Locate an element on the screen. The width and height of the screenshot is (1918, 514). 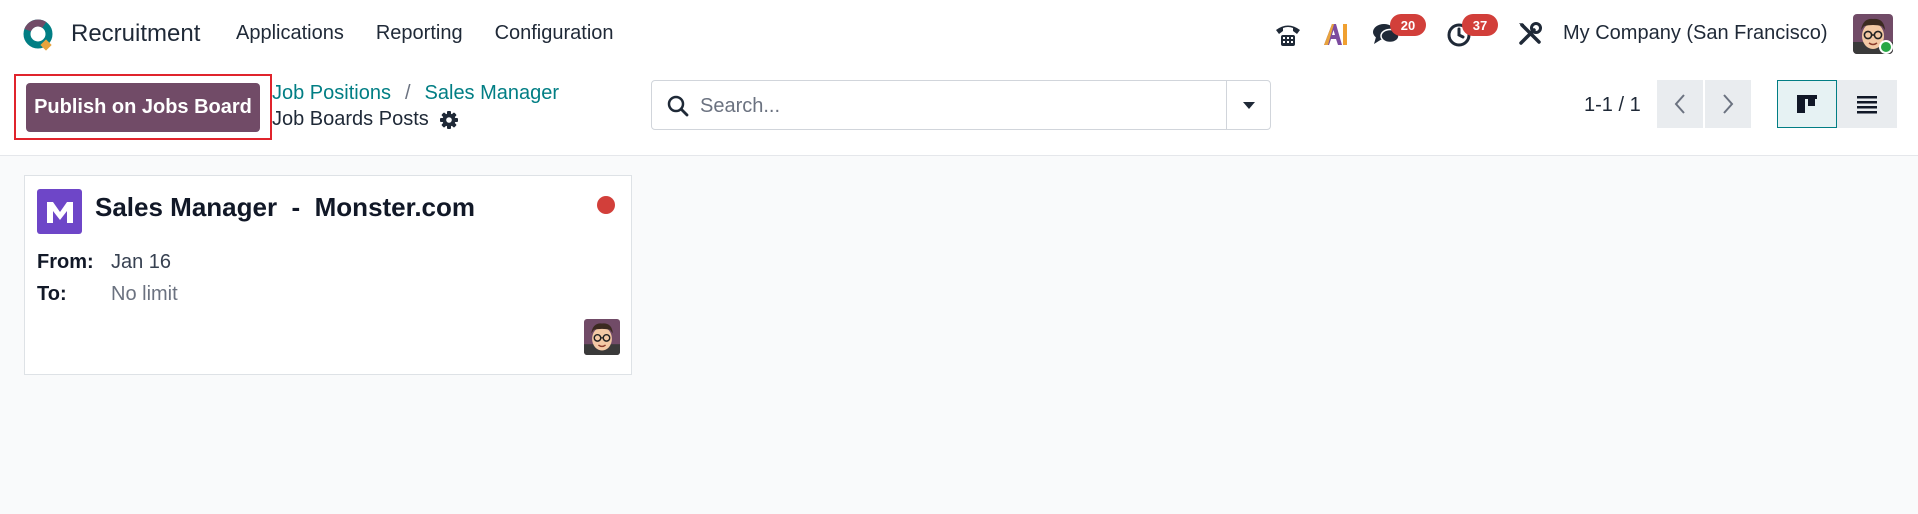
tools-icon is located at coordinates (1530, 34).